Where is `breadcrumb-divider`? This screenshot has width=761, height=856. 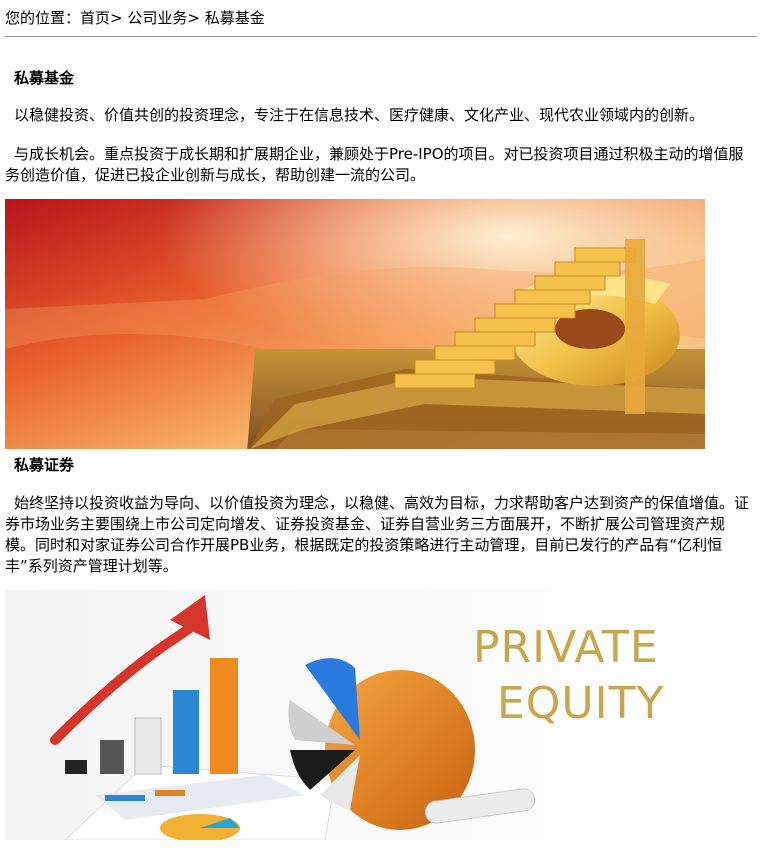 breadcrumb-divider is located at coordinates (381, 36).